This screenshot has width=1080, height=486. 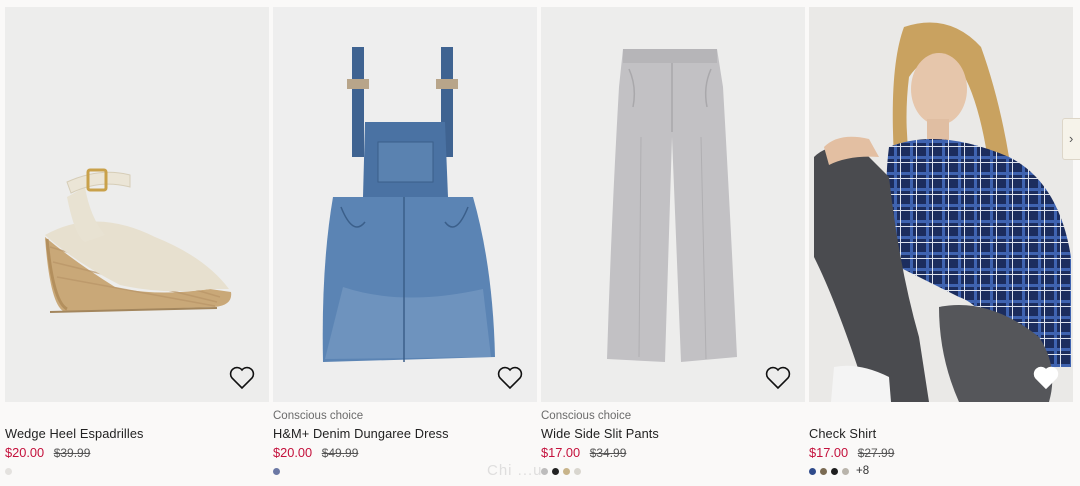 What do you see at coordinates (608, 453) in the screenshot?
I see `original-price: $34.99` at bounding box center [608, 453].